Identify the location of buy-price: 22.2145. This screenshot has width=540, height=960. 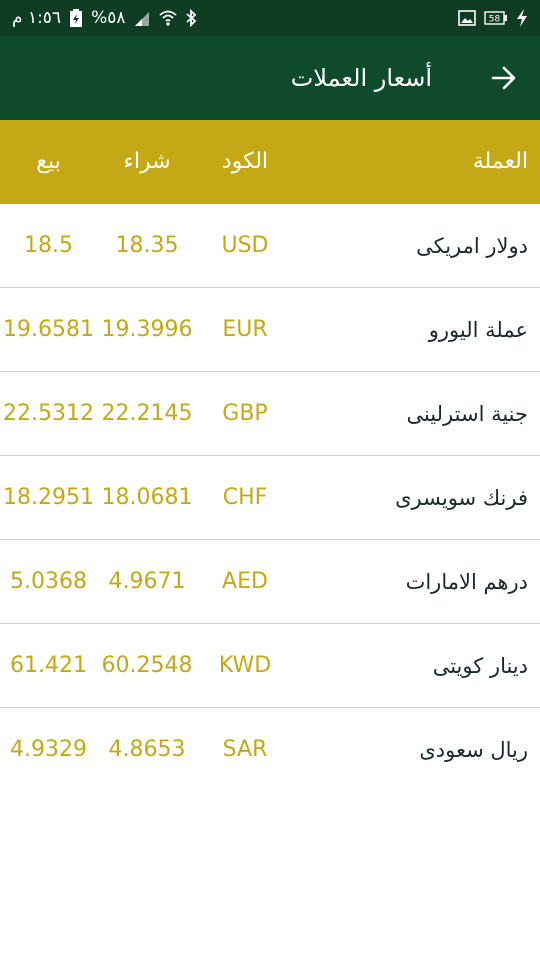
(147, 413).